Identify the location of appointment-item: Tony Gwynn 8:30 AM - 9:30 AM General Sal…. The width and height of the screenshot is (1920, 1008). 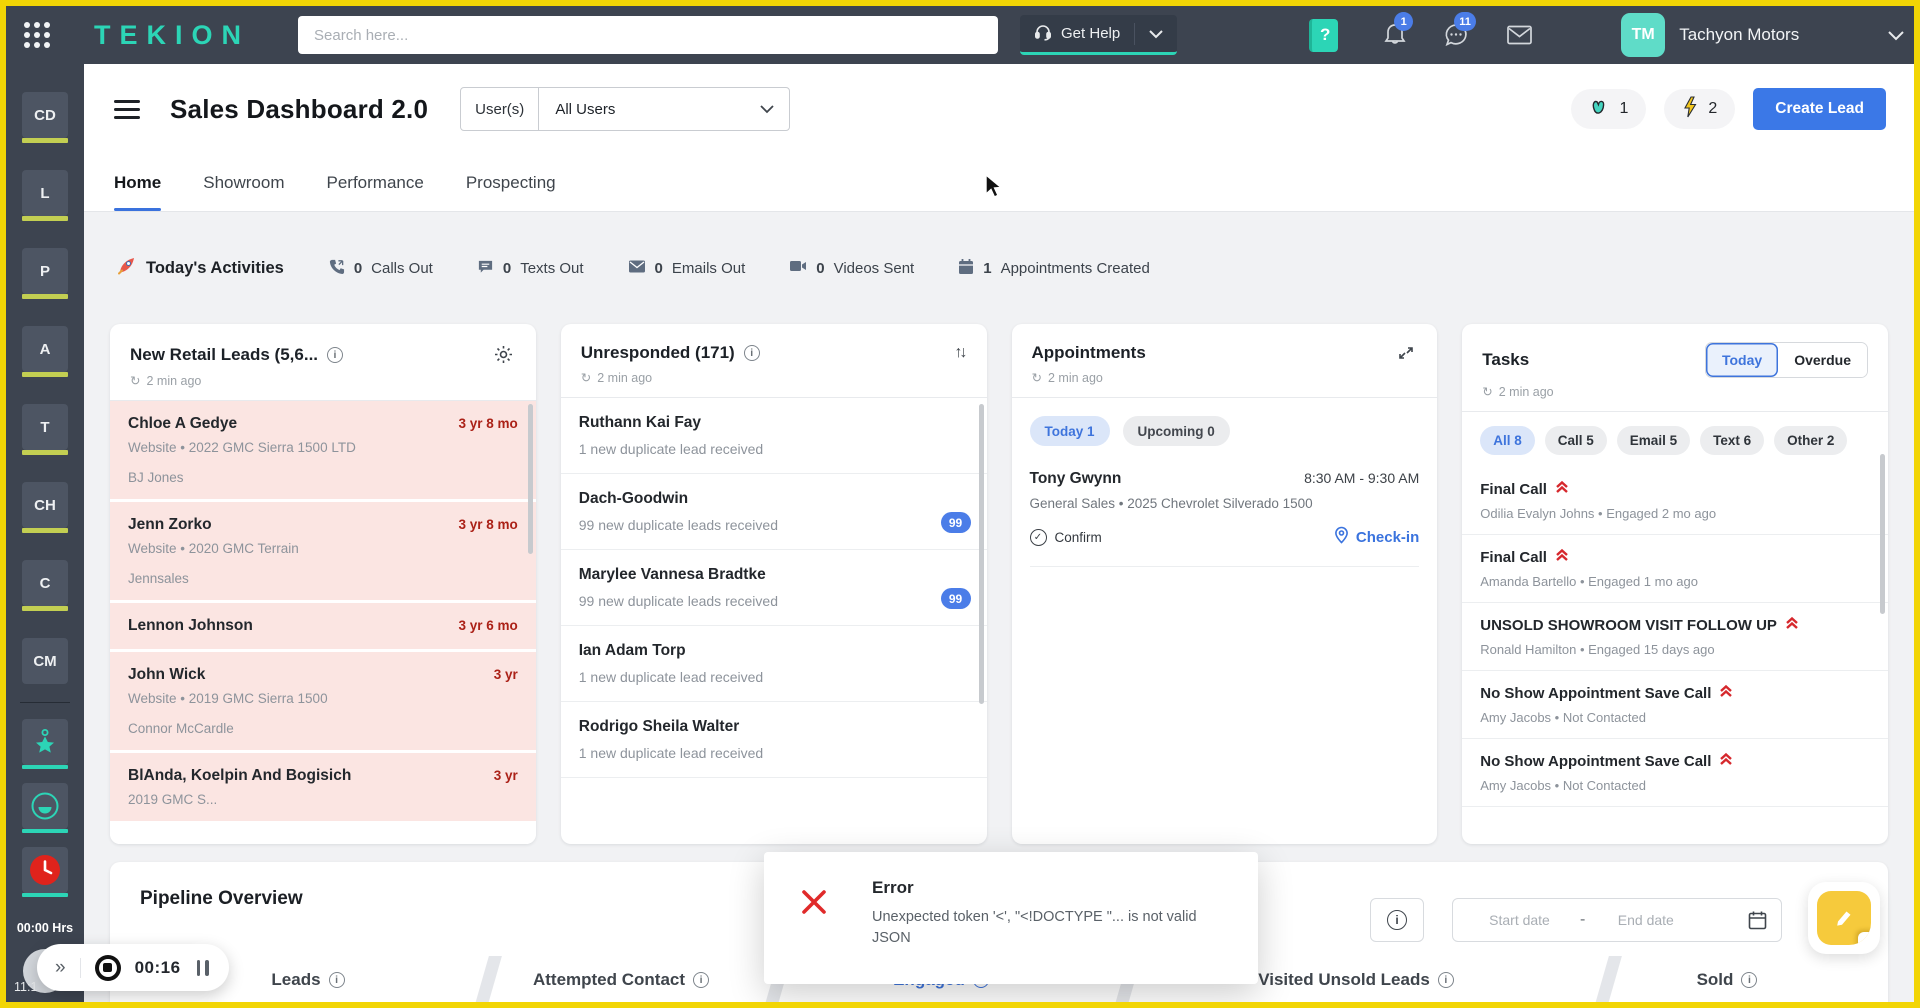
(1224, 518).